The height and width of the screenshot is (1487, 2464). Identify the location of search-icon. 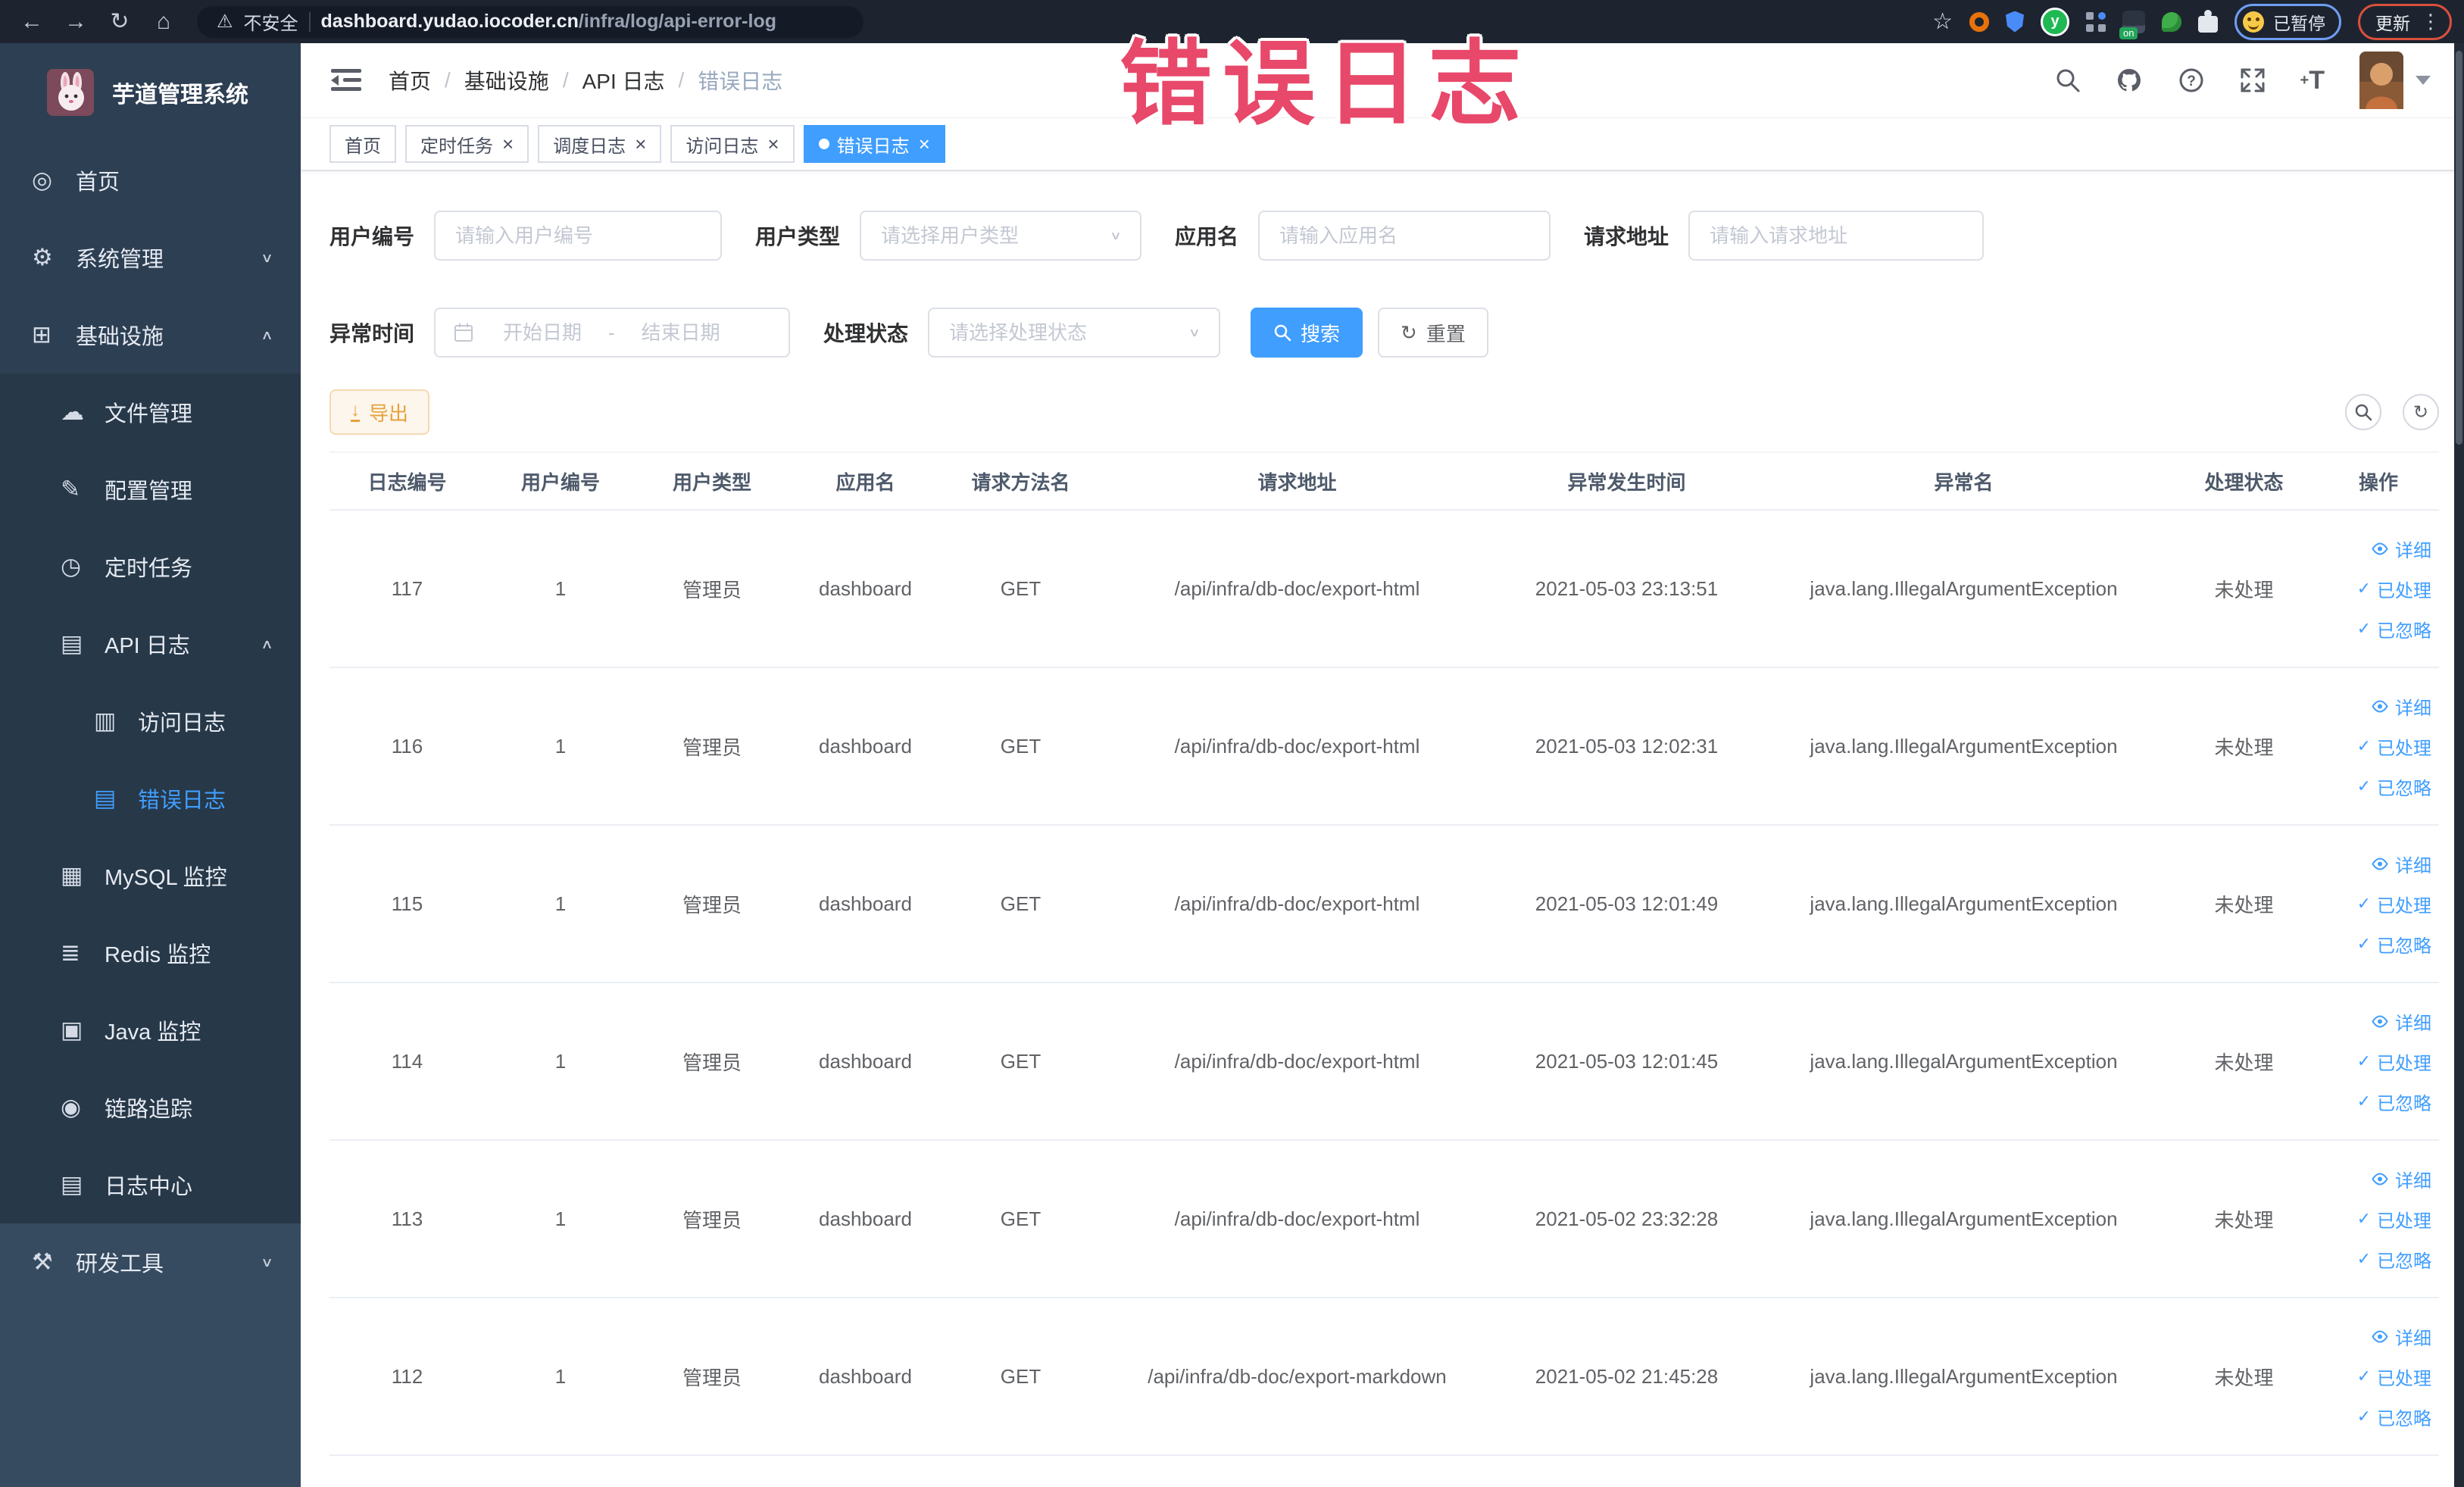
(2068, 80).